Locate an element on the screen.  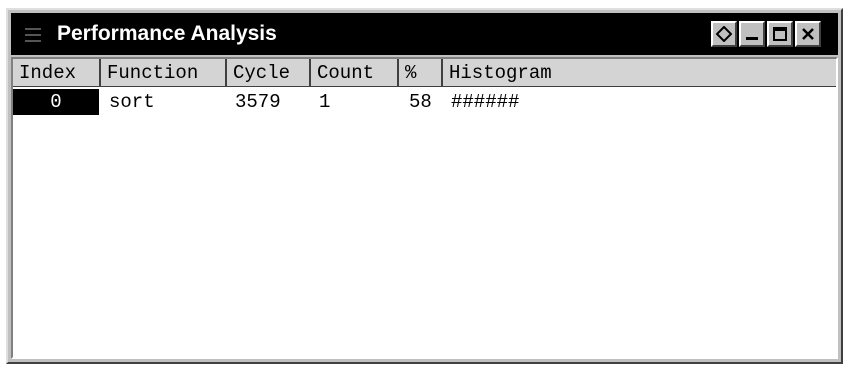
pin-icon is located at coordinates (724, 34).